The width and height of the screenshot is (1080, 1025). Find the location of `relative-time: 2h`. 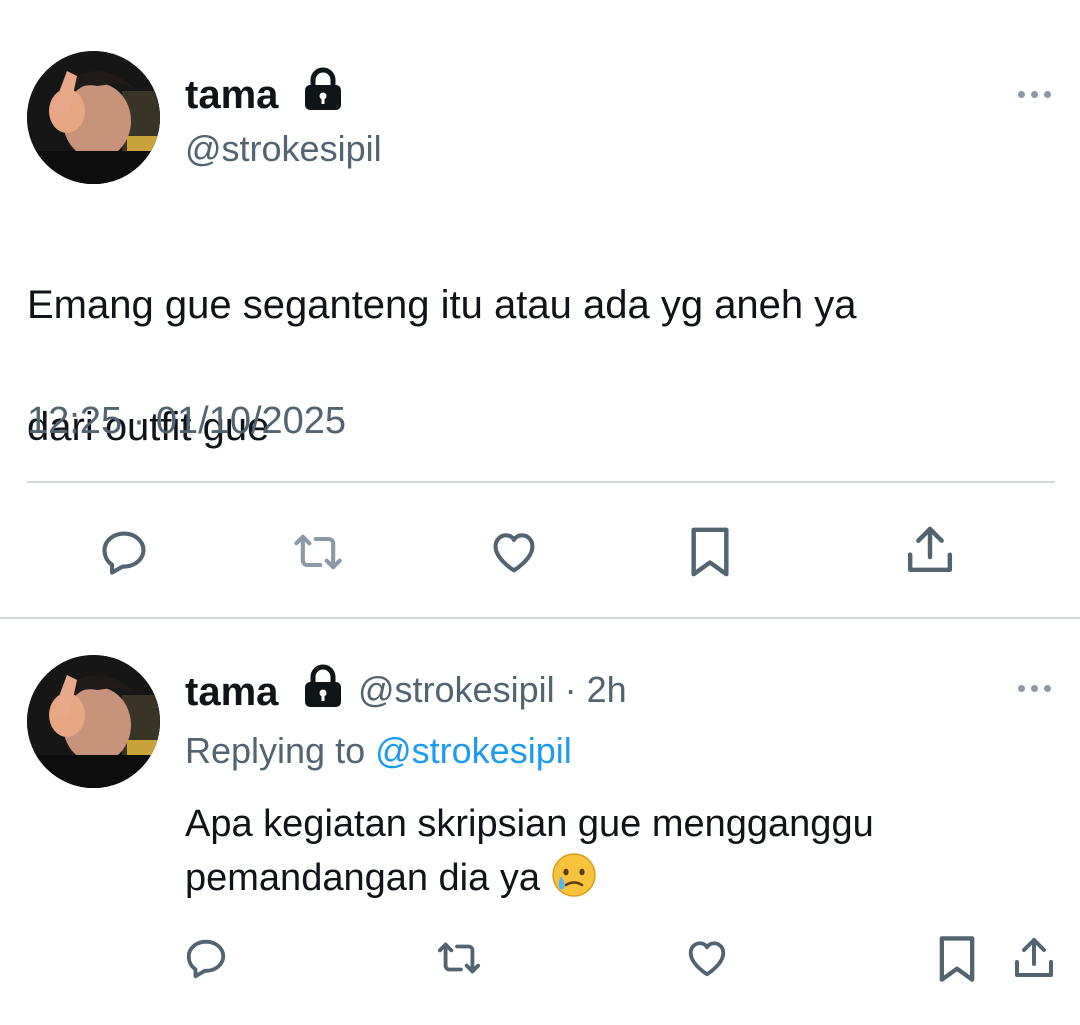

relative-time: 2h is located at coordinates (607, 689).